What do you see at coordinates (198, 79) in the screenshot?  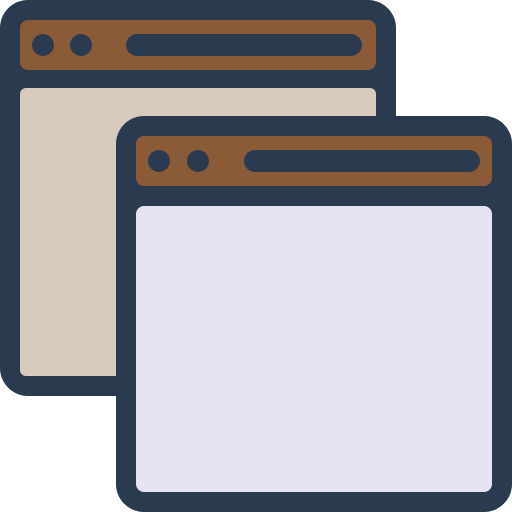 I see `back-window-title-divider` at bounding box center [198, 79].